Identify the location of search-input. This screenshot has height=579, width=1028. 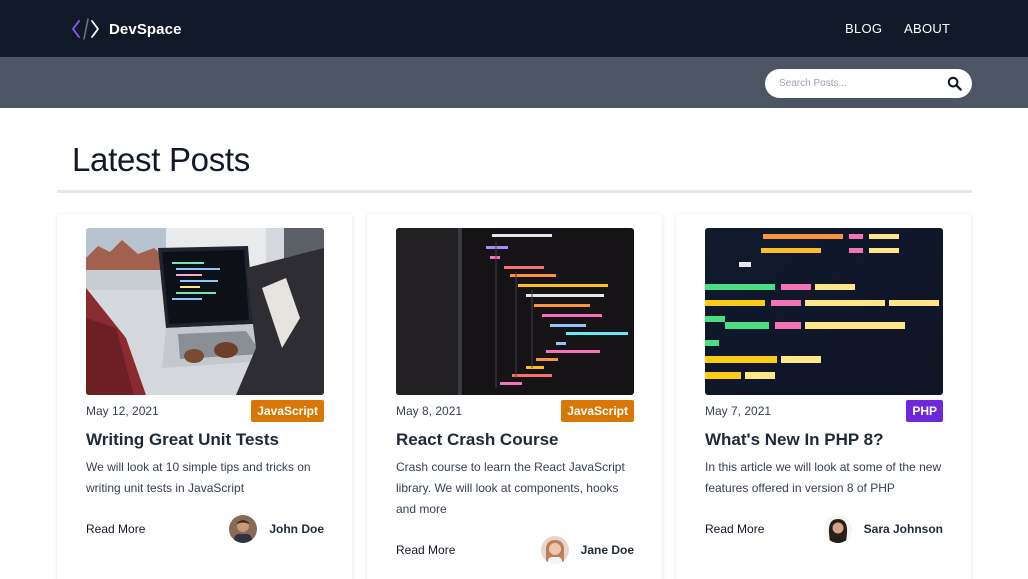
(859, 83).